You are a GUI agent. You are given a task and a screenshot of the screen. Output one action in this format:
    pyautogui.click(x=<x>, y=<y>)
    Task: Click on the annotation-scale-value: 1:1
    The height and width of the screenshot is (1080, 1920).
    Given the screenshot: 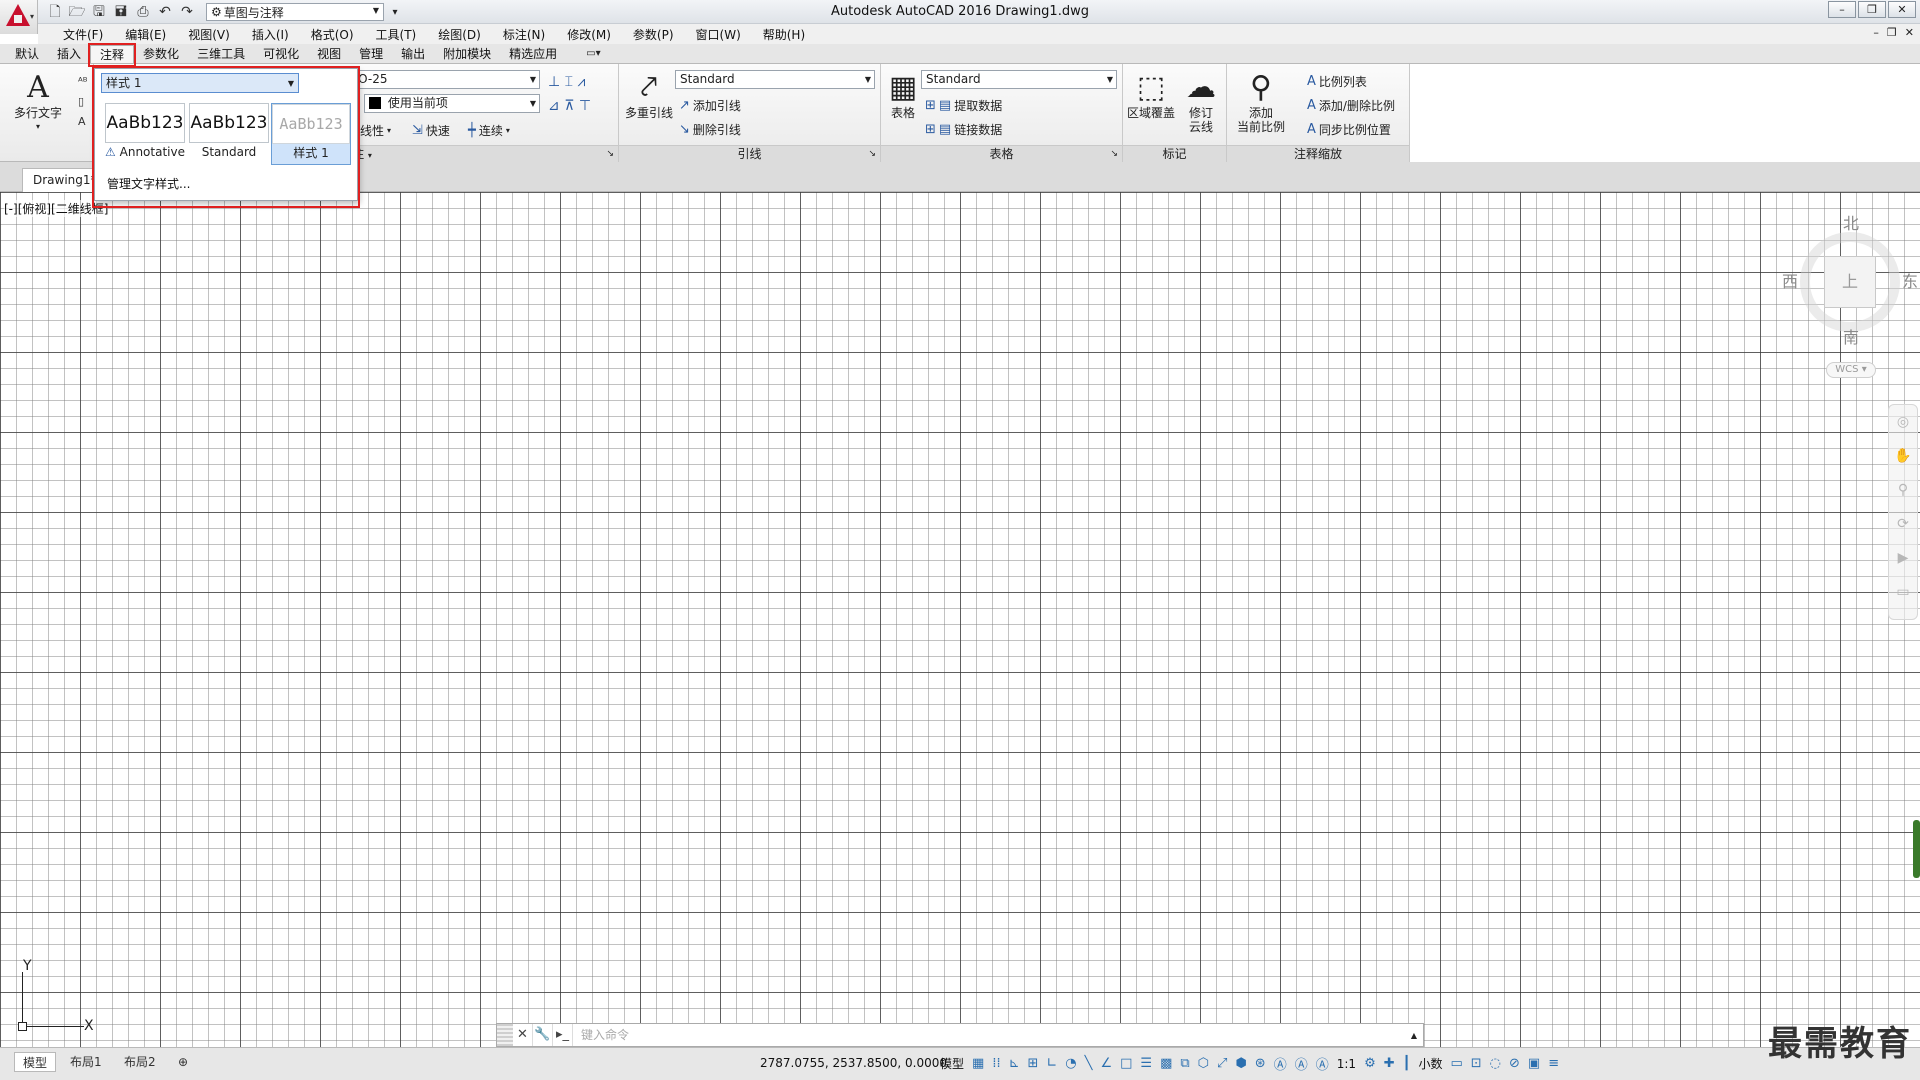 What is the action you would take?
    pyautogui.click(x=1346, y=1064)
    